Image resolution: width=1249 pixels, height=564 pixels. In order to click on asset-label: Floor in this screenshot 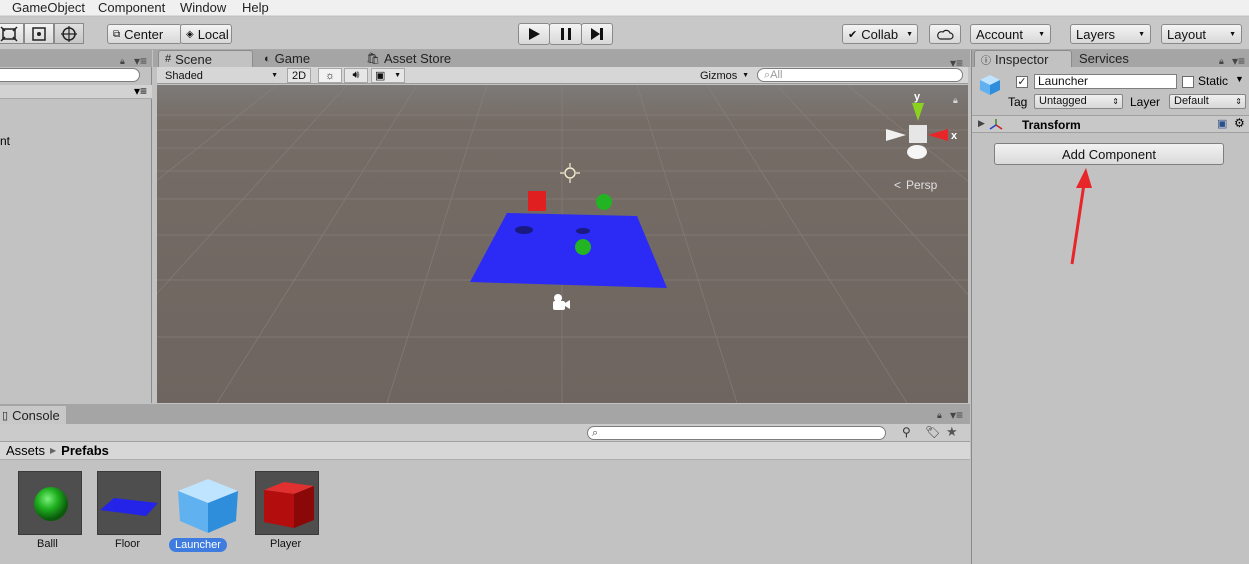, I will do `click(128, 544)`.